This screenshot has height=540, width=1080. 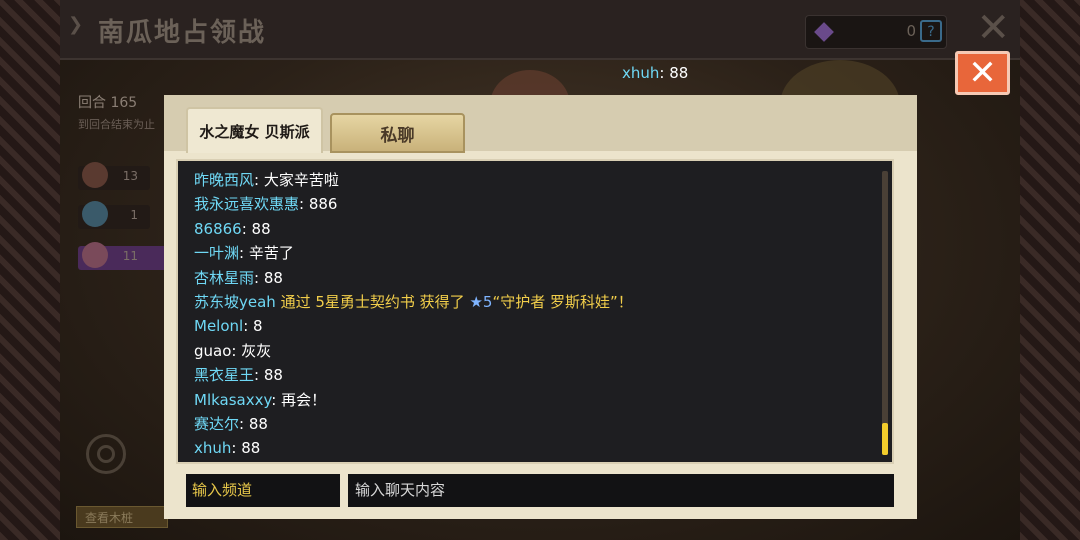 I want to click on player-count: 1, so click(x=134, y=215).